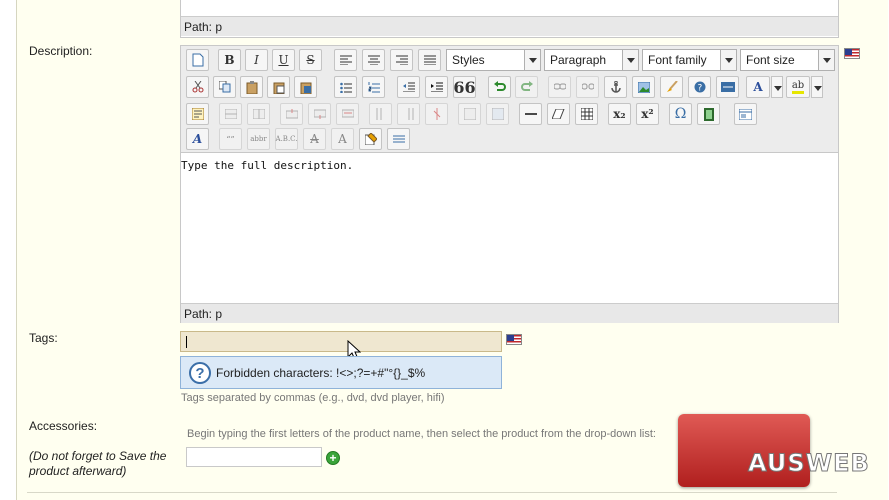  Describe the element at coordinates (345, 60) in the screenshot. I see `align-left-icon` at that location.